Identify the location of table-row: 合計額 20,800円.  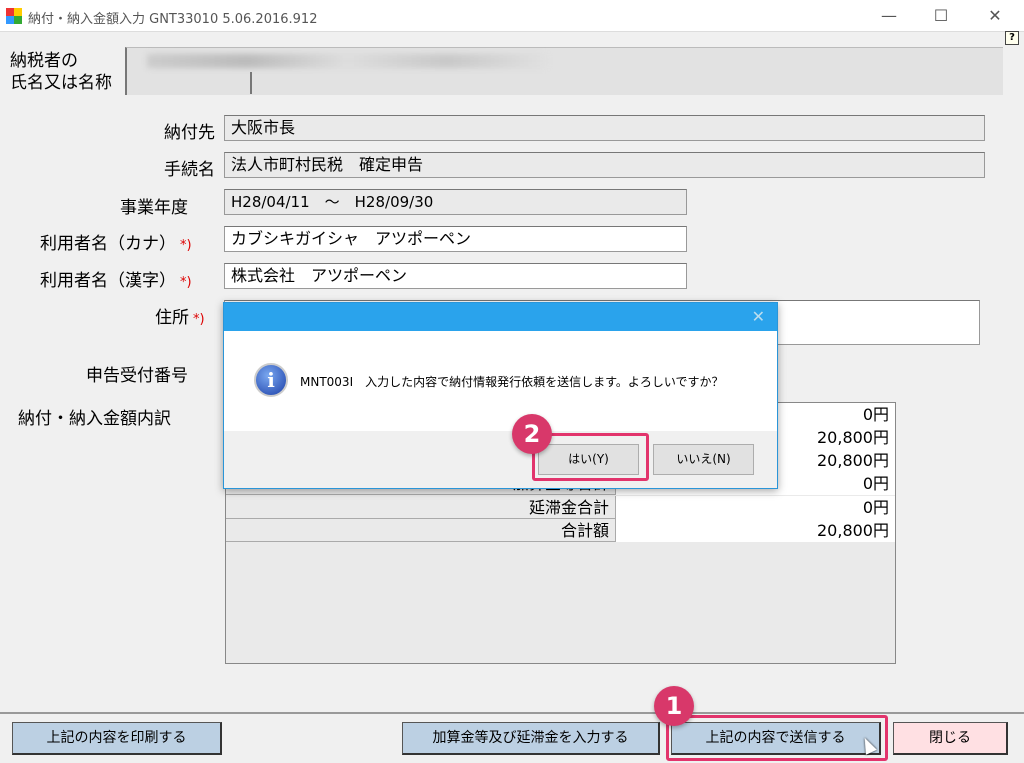
(560, 530).